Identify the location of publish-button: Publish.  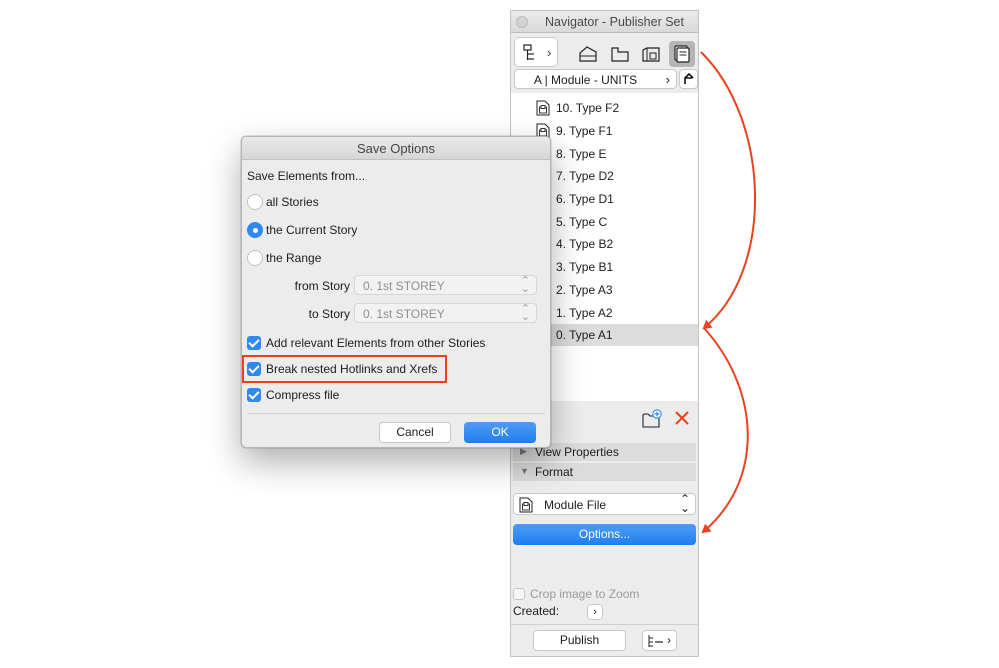
(579, 640).